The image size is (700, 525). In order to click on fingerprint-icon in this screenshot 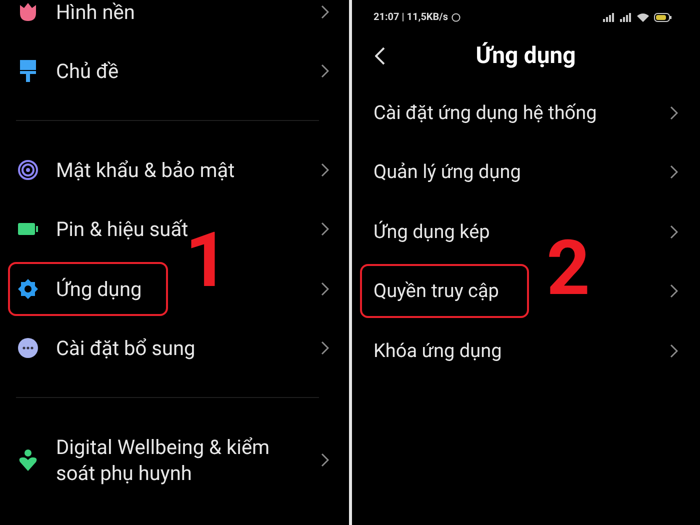, I will do `click(28, 170)`.